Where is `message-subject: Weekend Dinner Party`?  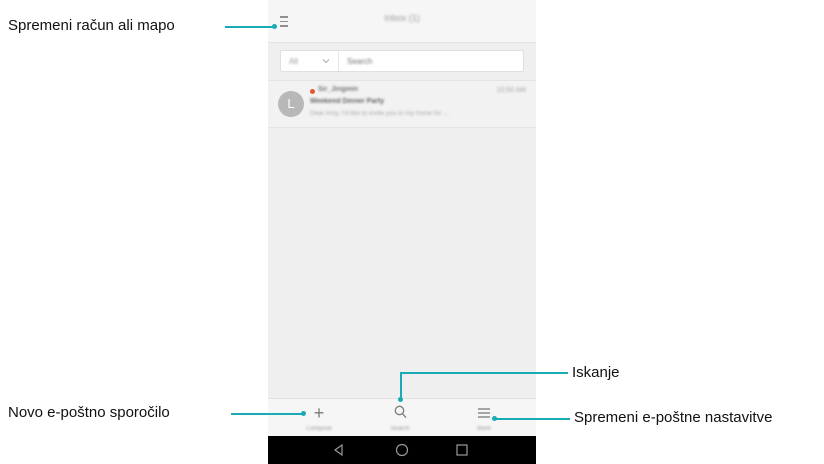
message-subject: Weekend Dinner Party is located at coordinates (347, 101).